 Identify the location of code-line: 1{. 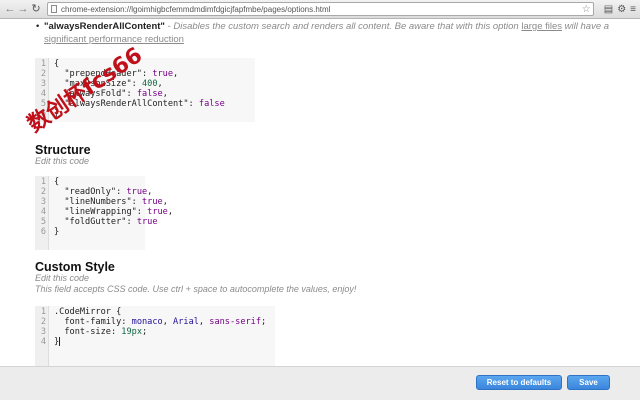
(90, 182).